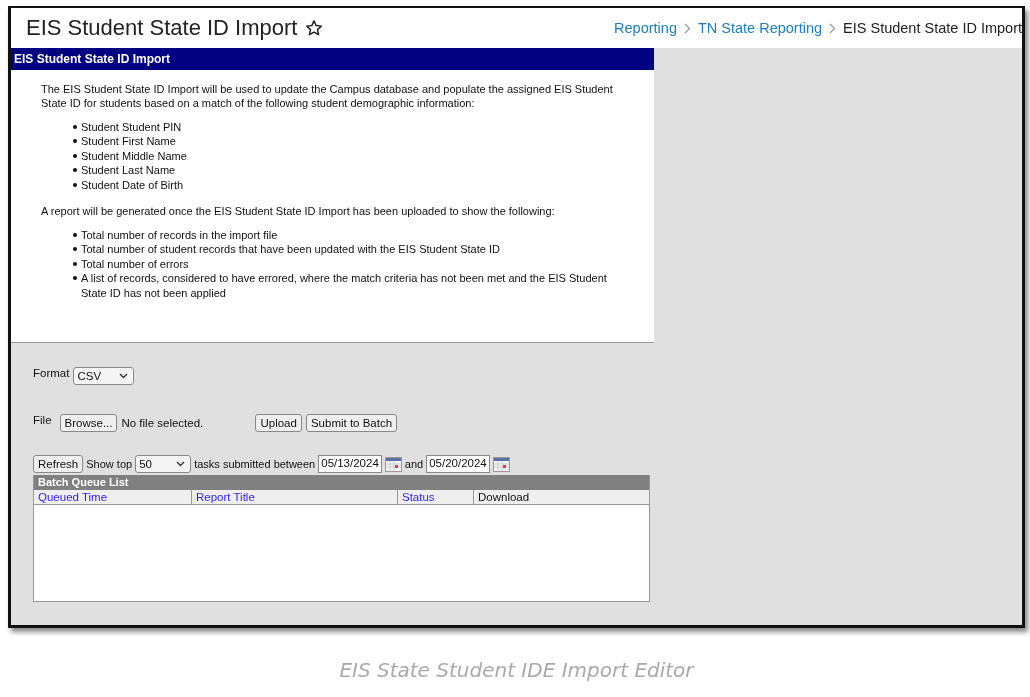 This screenshot has height=697, width=1030. I want to click on column-header: Report Title, so click(294, 497).